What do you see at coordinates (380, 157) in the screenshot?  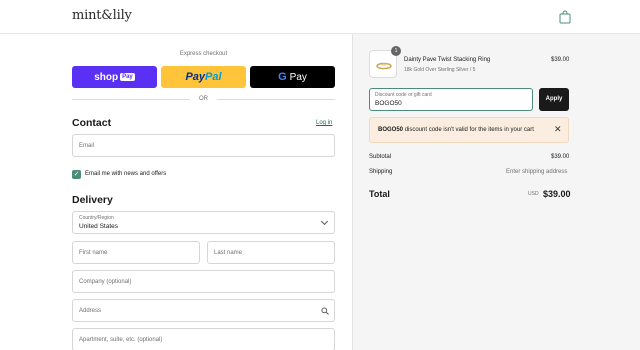 I see `subtotal-label: Subtotal` at bounding box center [380, 157].